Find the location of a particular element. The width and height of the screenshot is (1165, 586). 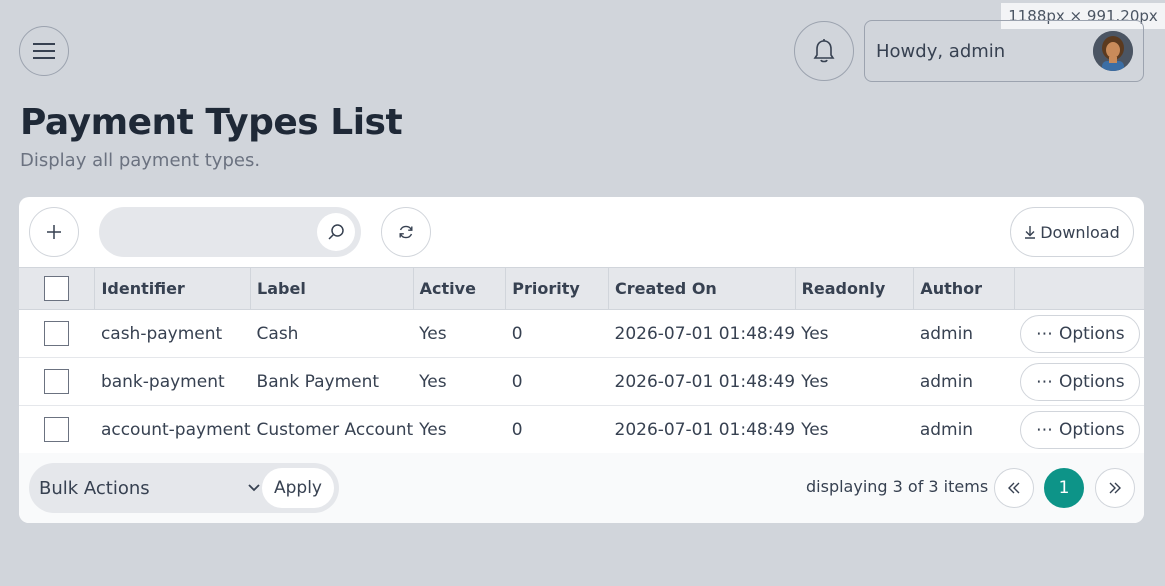

refresh-icon is located at coordinates (406, 232).